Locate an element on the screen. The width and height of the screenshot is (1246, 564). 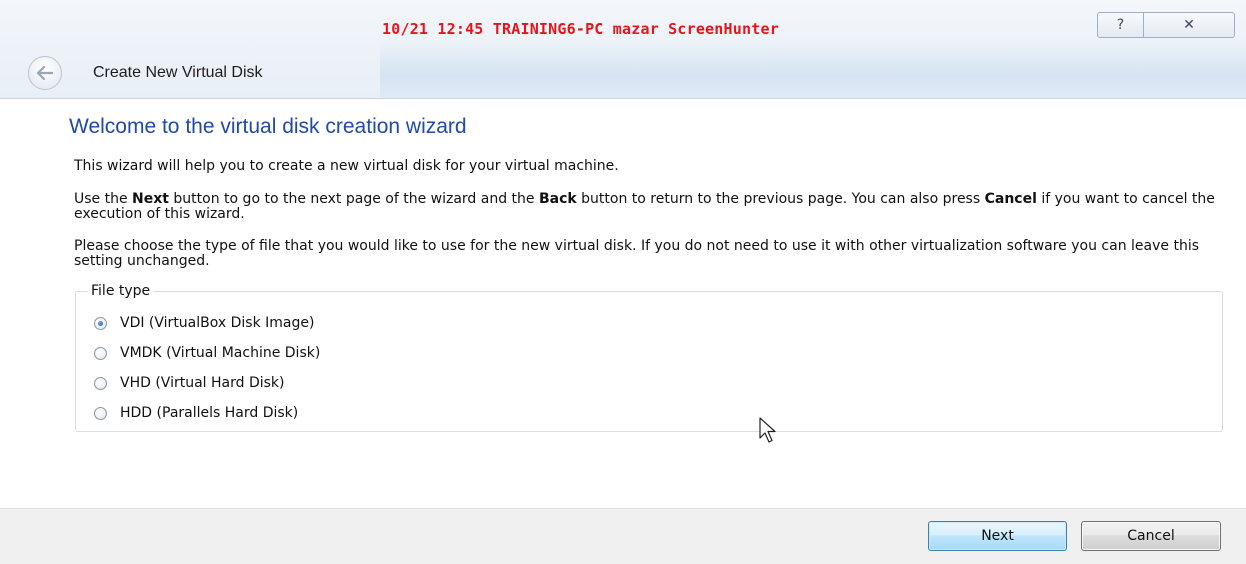
radio-label: VMDK (Virtual Machine Disk) is located at coordinates (220, 353).